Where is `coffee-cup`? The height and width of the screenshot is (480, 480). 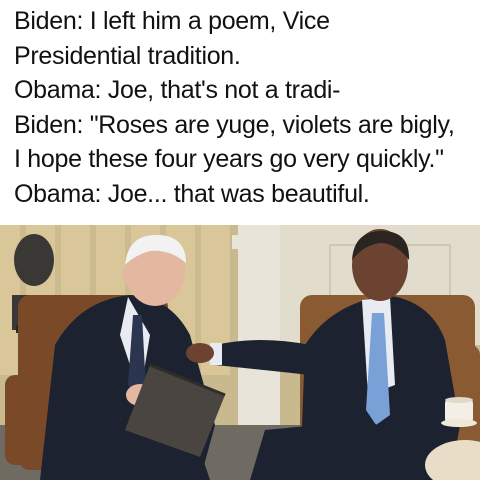
coffee-cup is located at coordinates (459, 412).